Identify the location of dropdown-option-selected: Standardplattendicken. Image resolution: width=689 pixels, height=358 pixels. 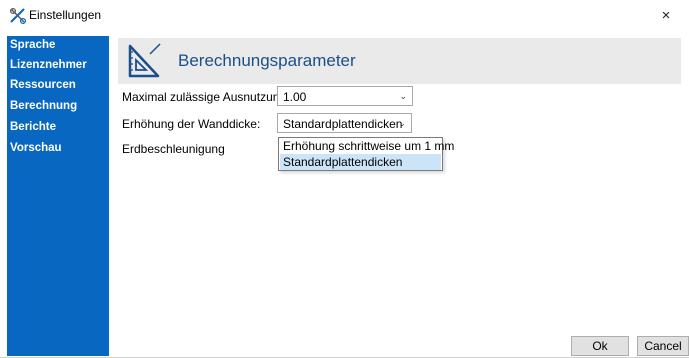
(360, 162).